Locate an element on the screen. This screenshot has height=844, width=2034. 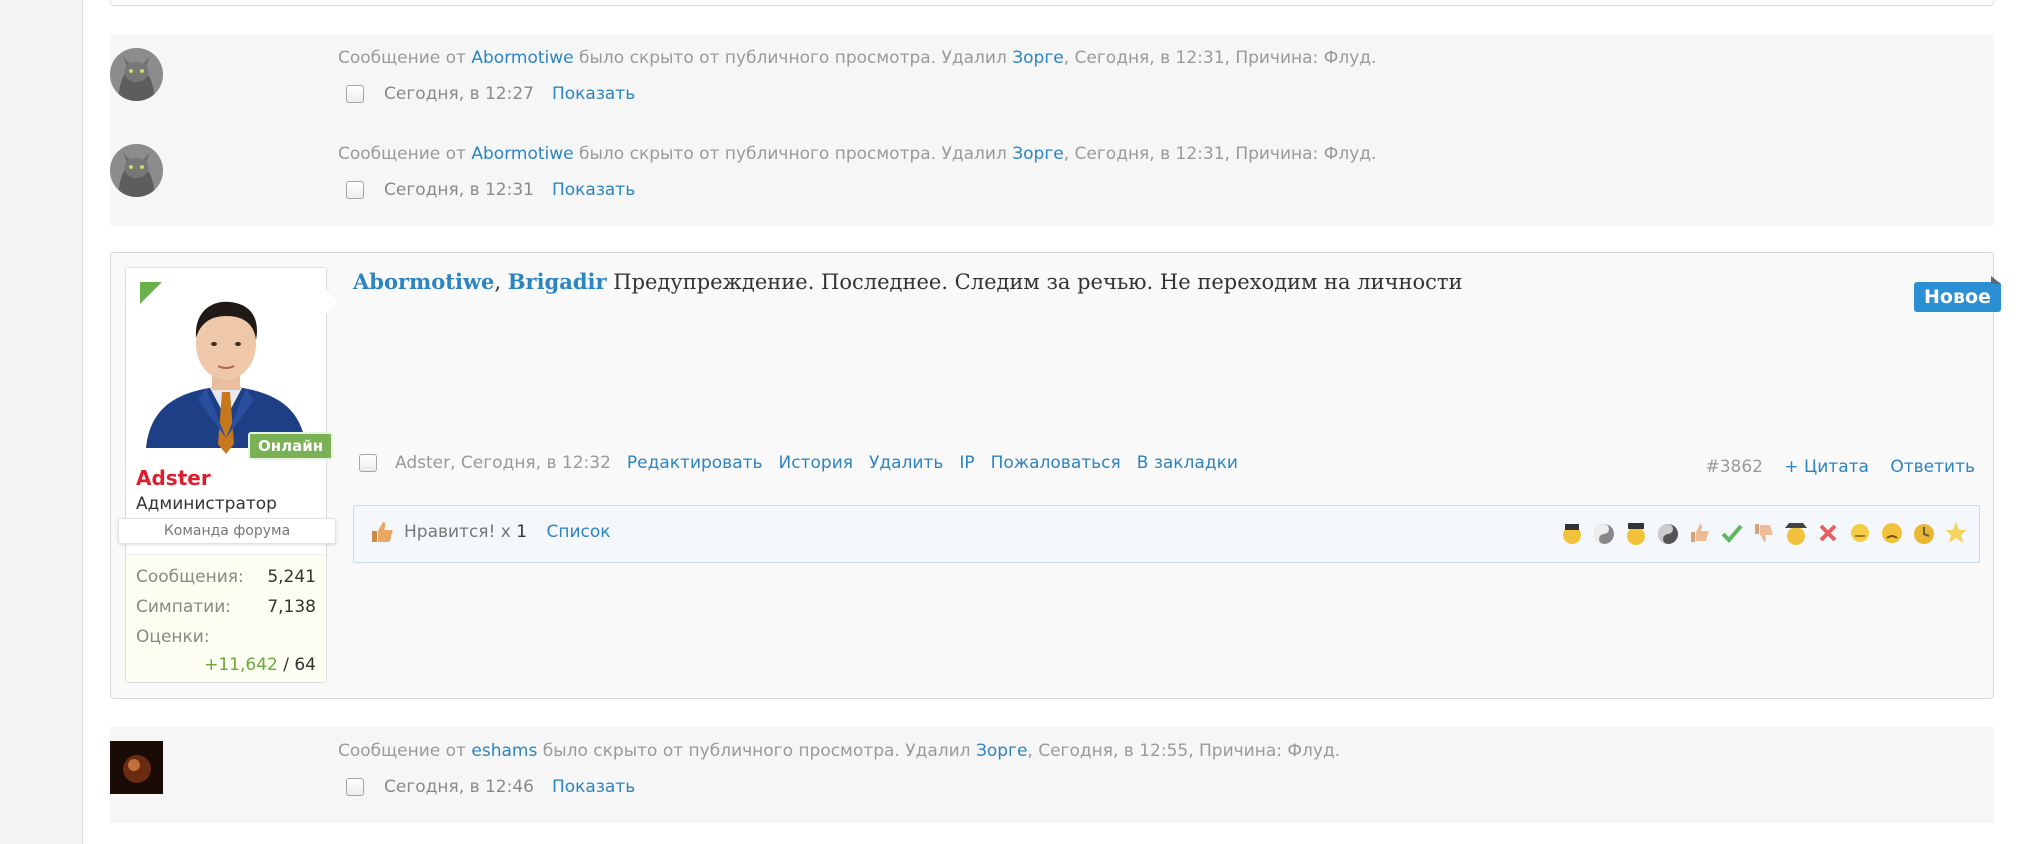
card-pointer is located at coordinates (332, 302).